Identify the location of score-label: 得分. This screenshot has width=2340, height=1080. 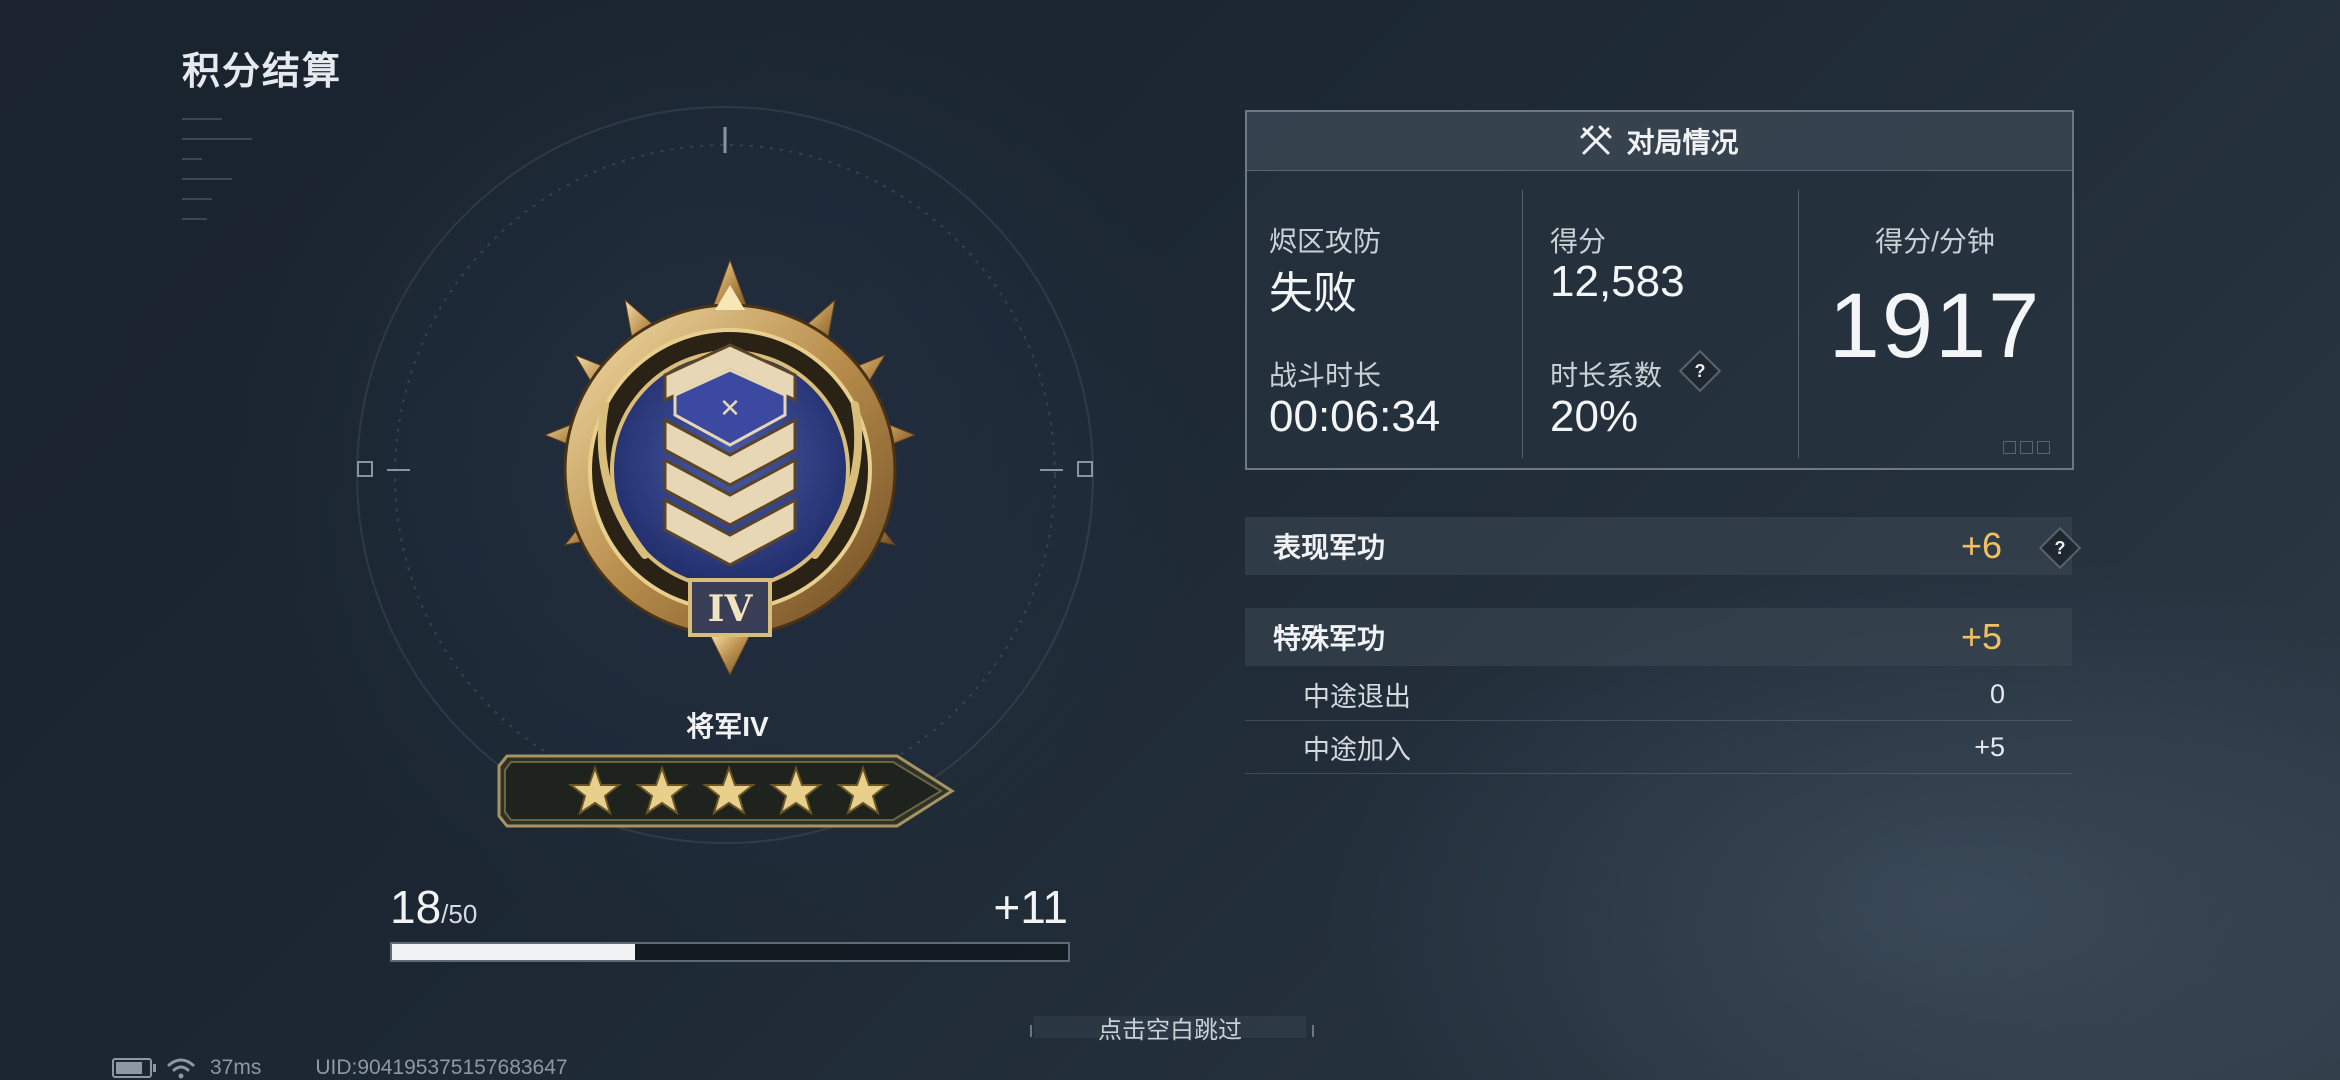
(1578, 241).